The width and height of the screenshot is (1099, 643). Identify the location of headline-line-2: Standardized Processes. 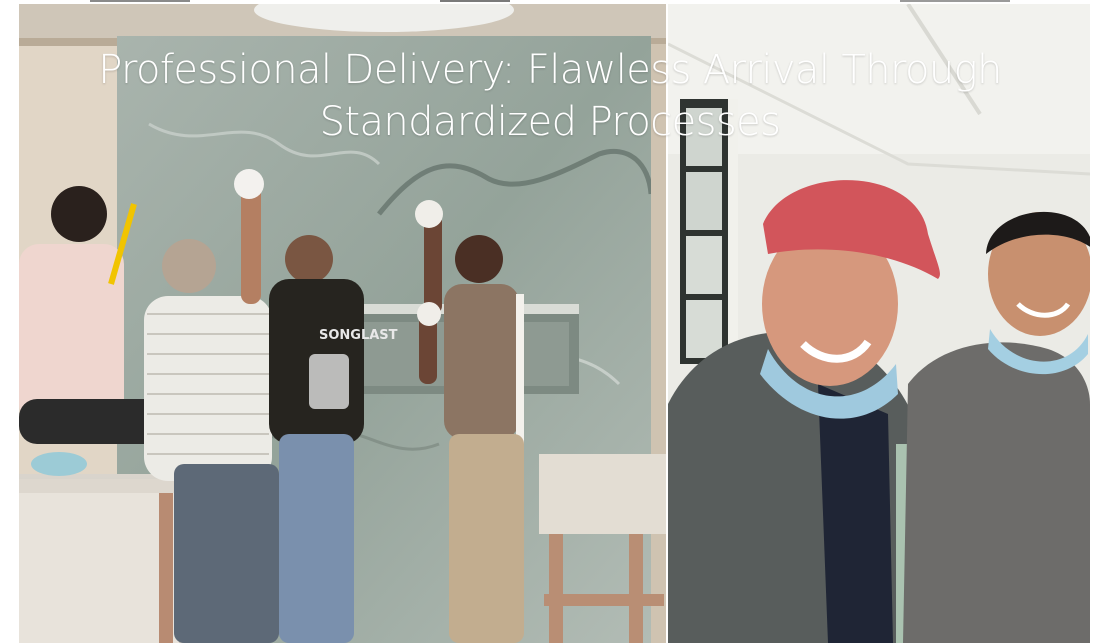
(550, 122).